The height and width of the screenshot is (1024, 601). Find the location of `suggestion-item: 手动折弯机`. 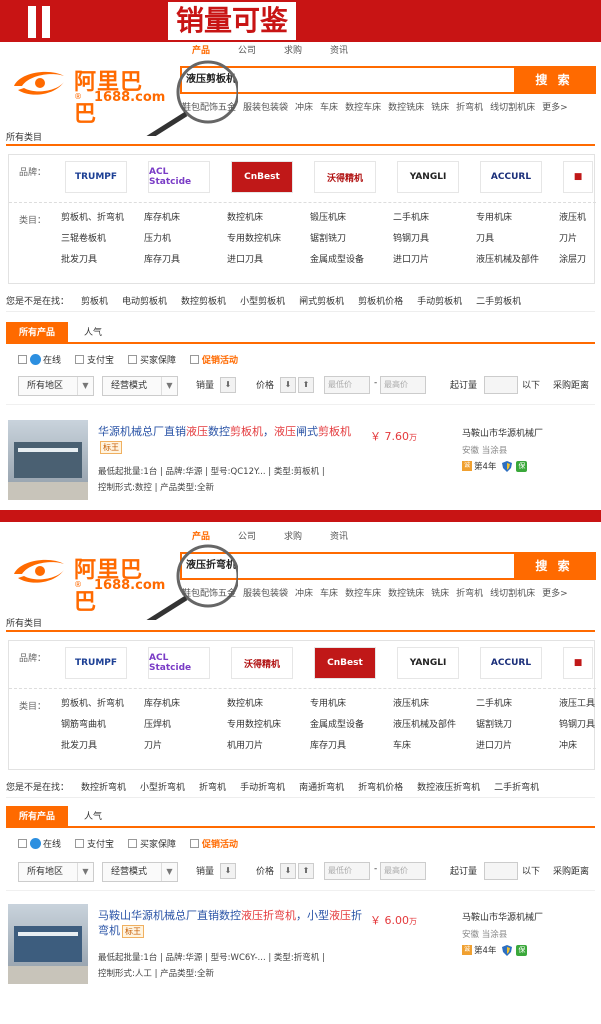

suggestion-item: 手动折弯机 is located at coordinates (262, 788).